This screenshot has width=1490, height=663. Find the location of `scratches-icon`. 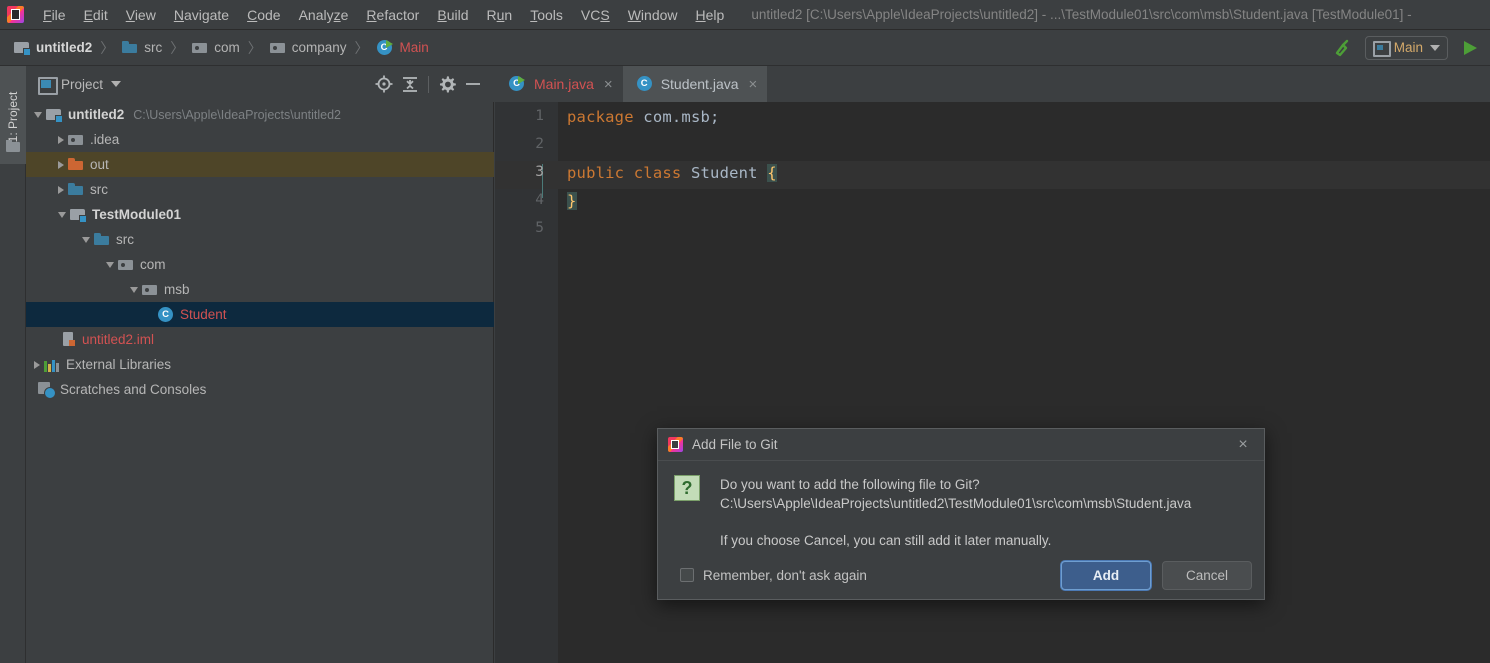

scratches-icon is located at coordinates (47, 390).